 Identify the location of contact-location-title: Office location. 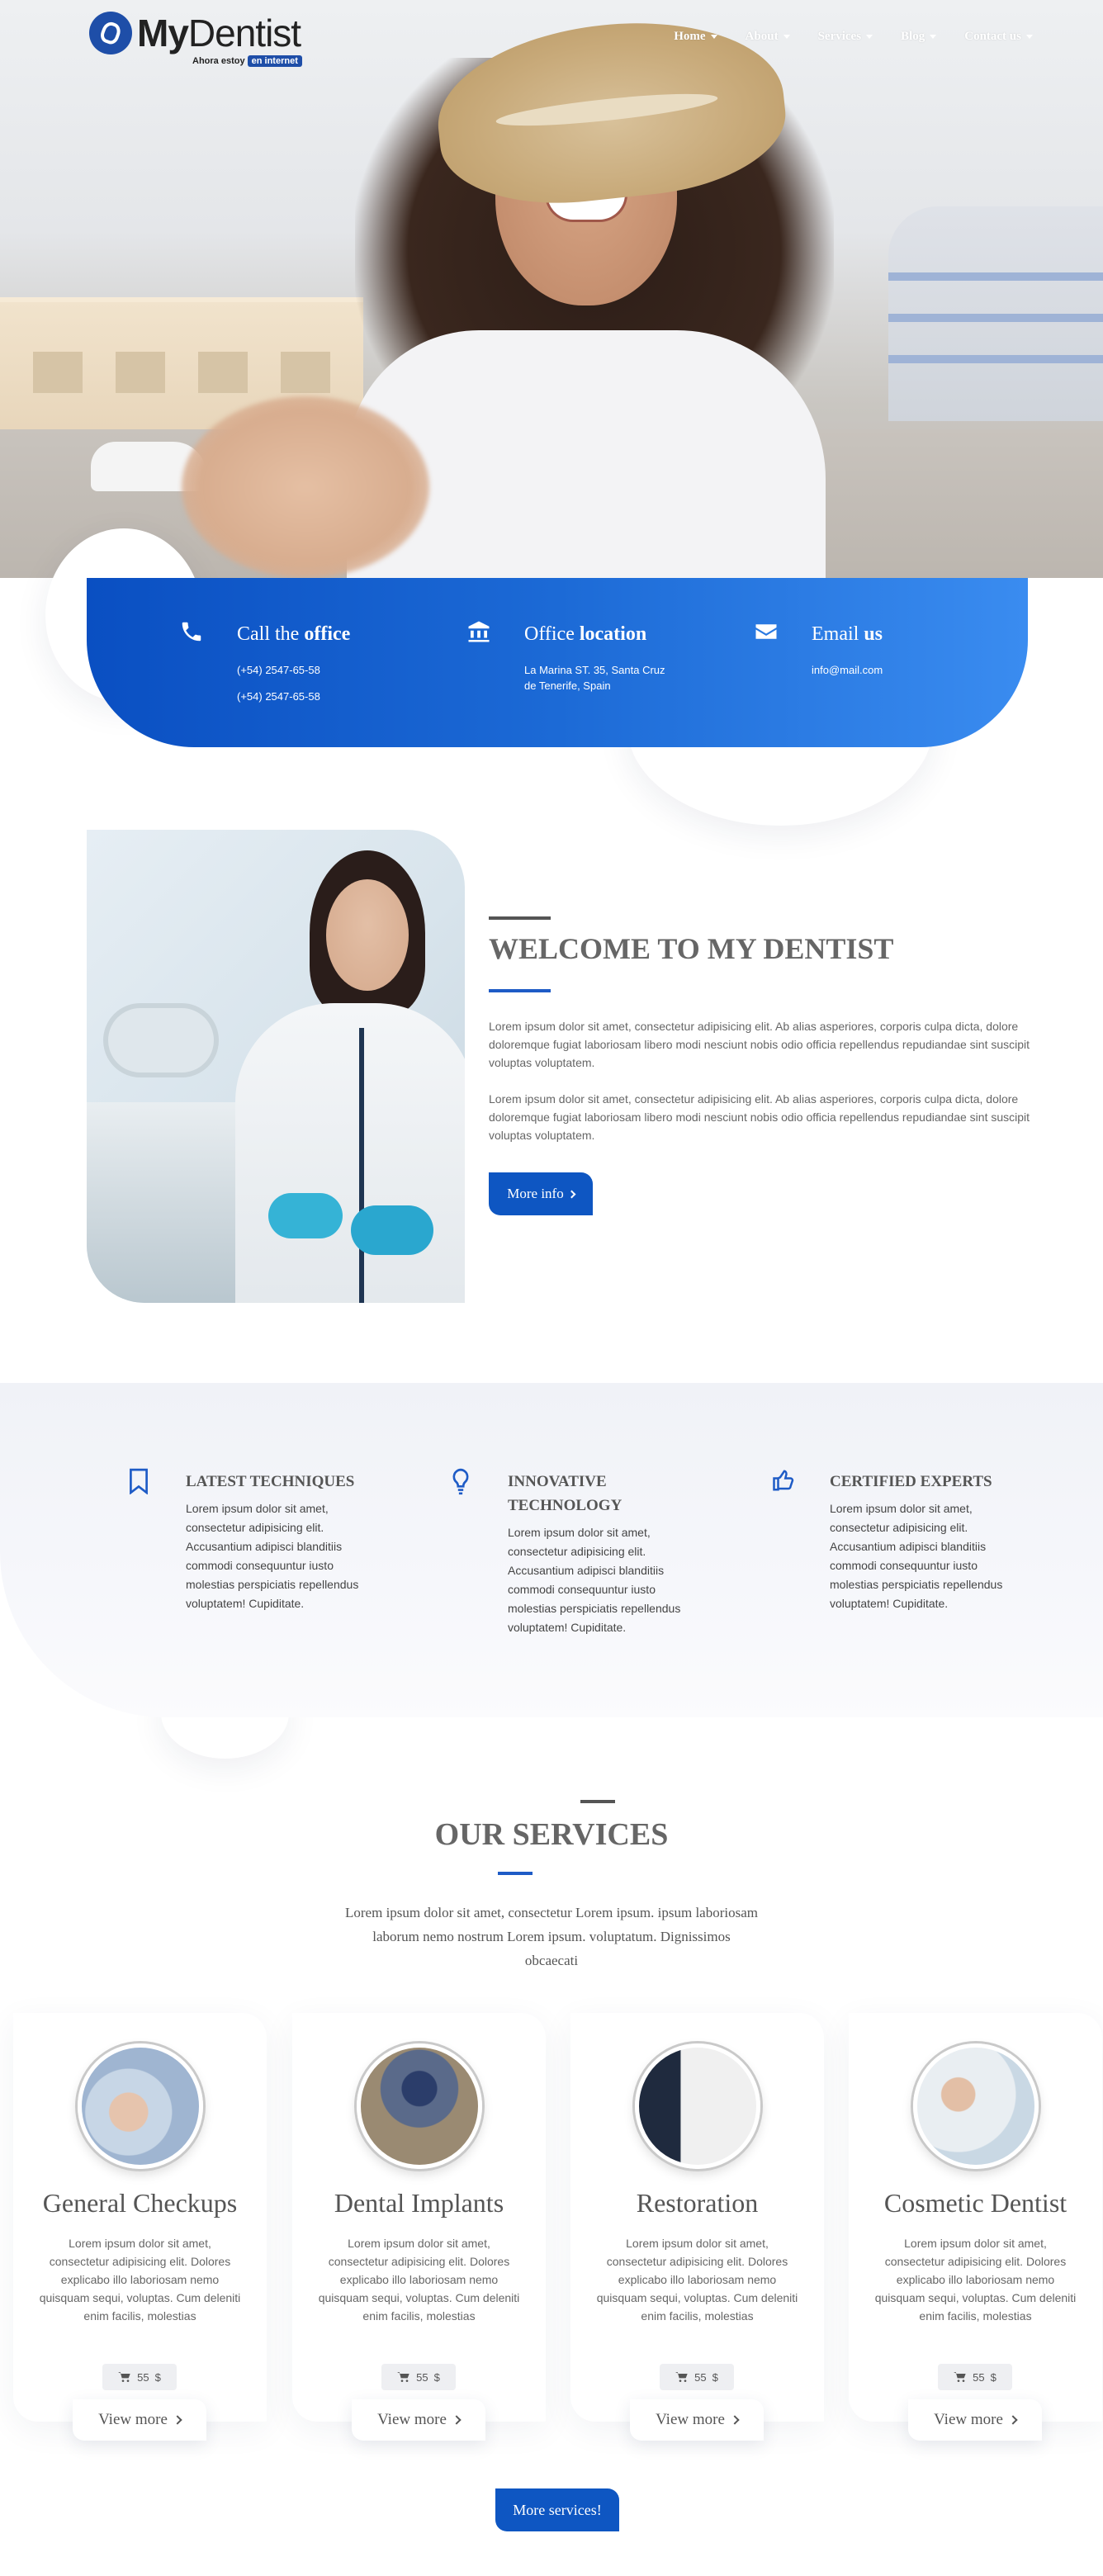
(585, 634).